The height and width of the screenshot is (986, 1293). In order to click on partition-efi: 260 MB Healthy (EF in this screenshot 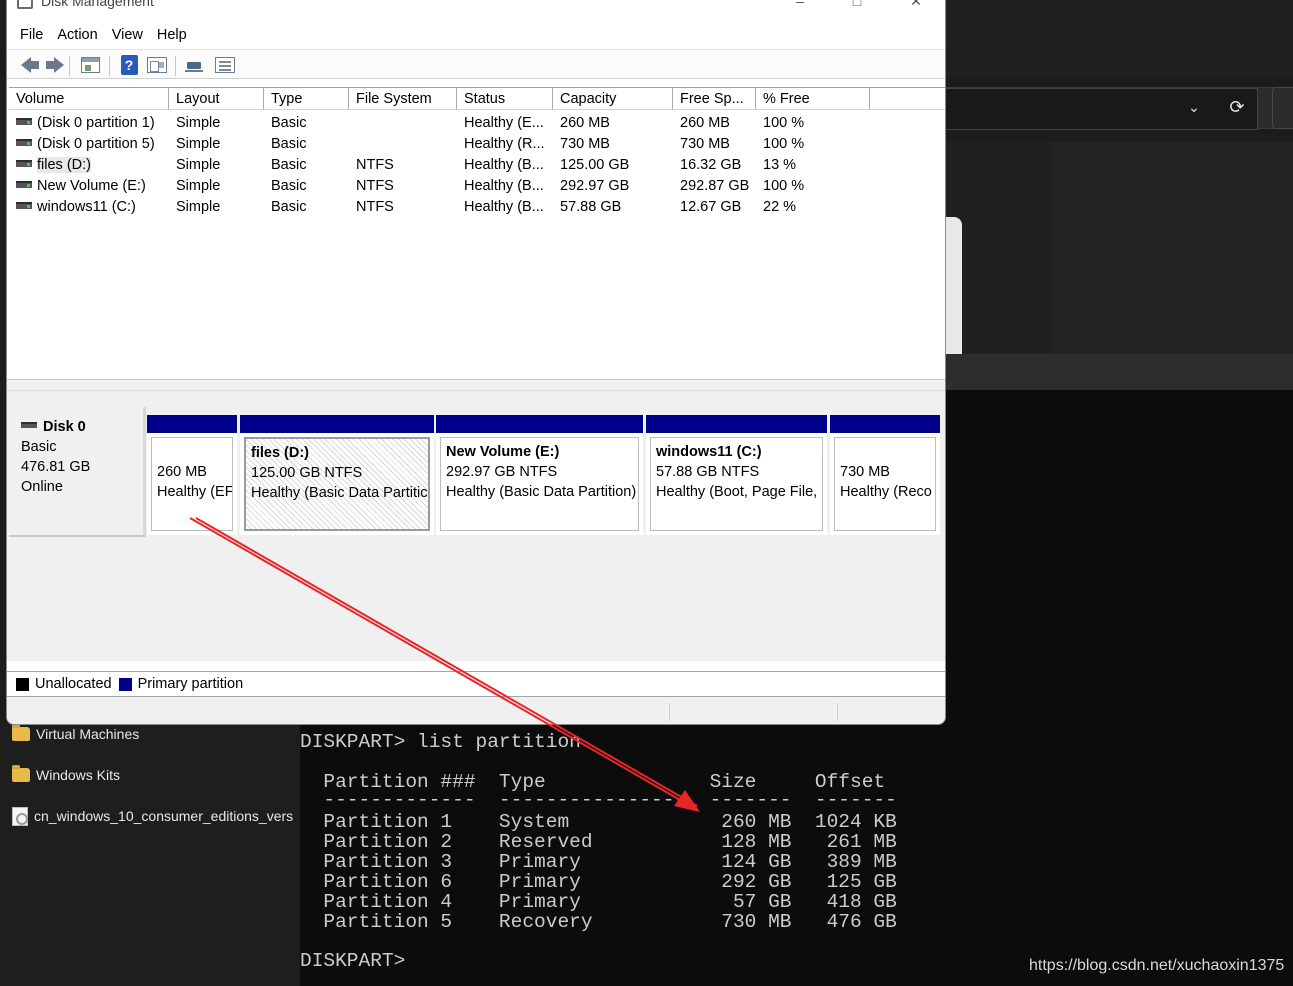, I will do `click(192, 475)`.